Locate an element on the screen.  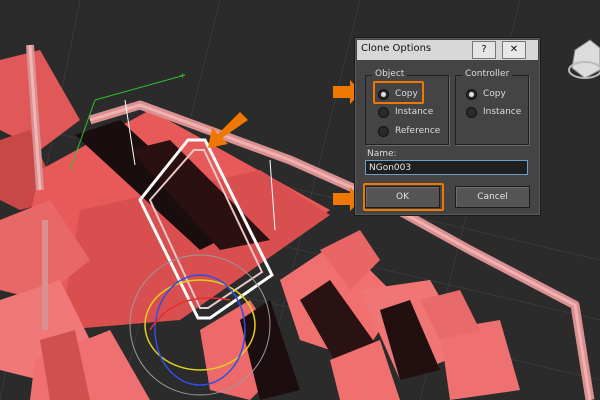
object-instance-radio: Instance is located at coordinates (405, 112).